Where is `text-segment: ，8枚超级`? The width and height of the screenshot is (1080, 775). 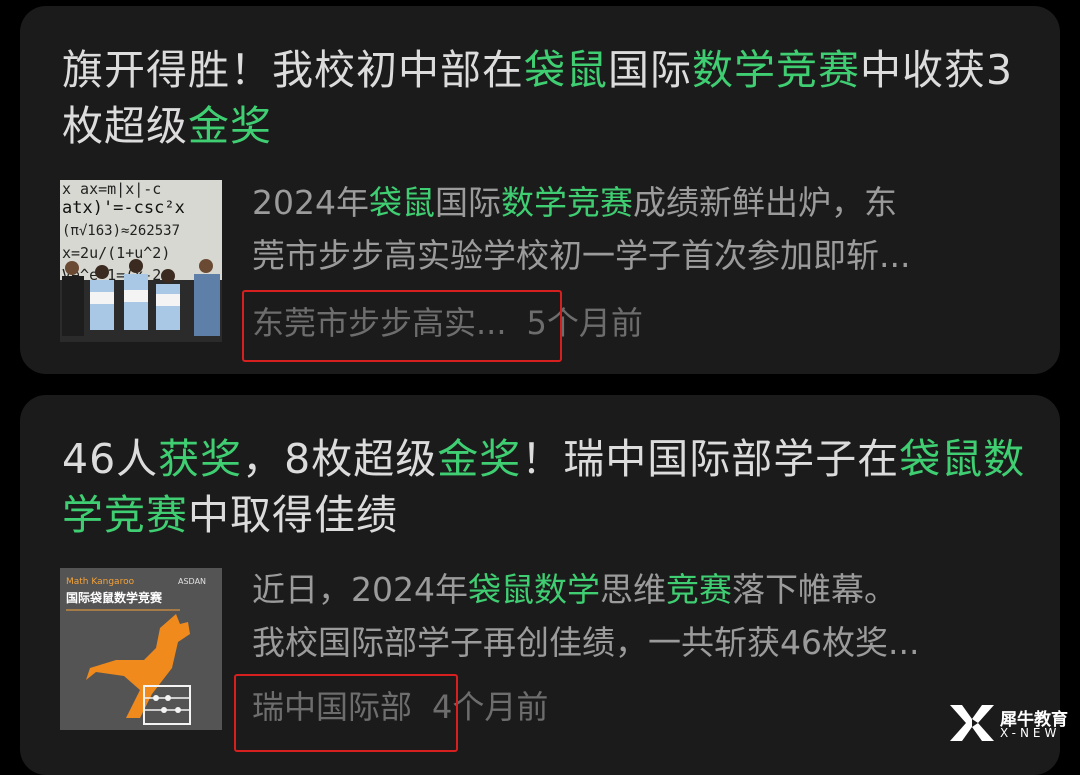 text-segment: ，8枚超级 is located at coordinates (339, 459).